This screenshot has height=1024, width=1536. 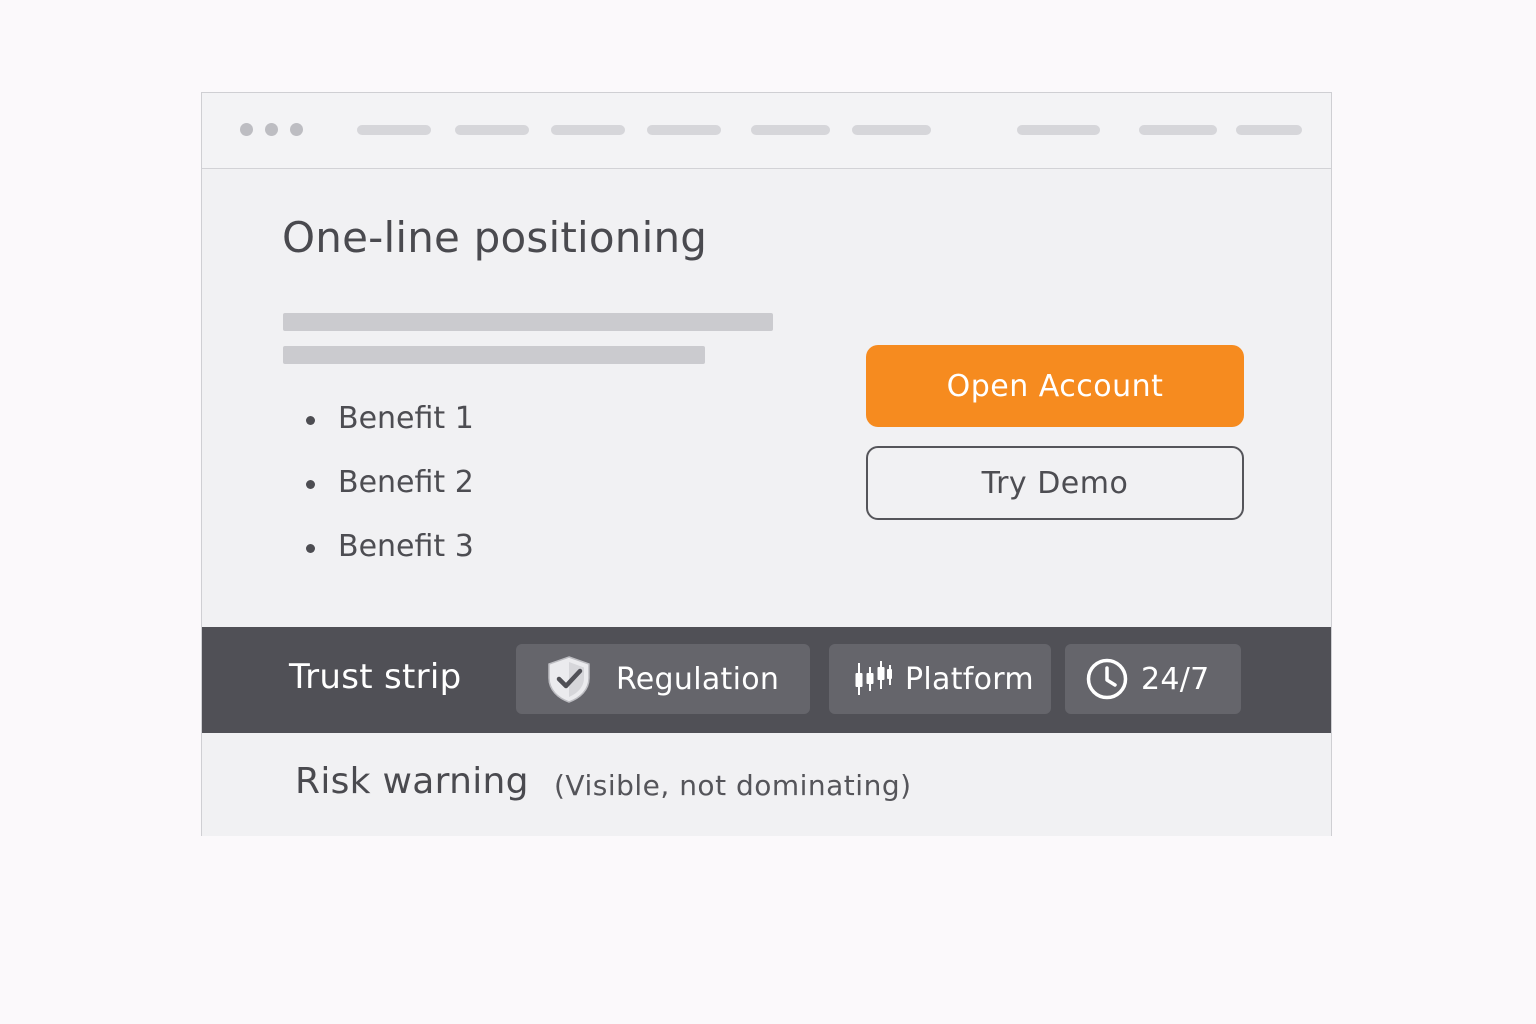 I want to click on trust-badge-platform: Platform, so click(x=940, y=679).